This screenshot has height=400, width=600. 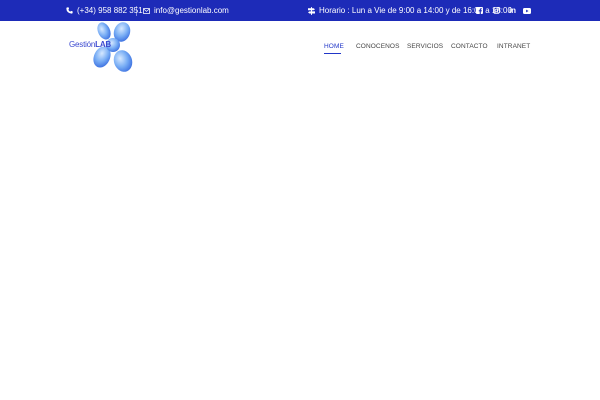 I want to click on email-contact: info@gestionlab.com, so click(x=186, y=10).